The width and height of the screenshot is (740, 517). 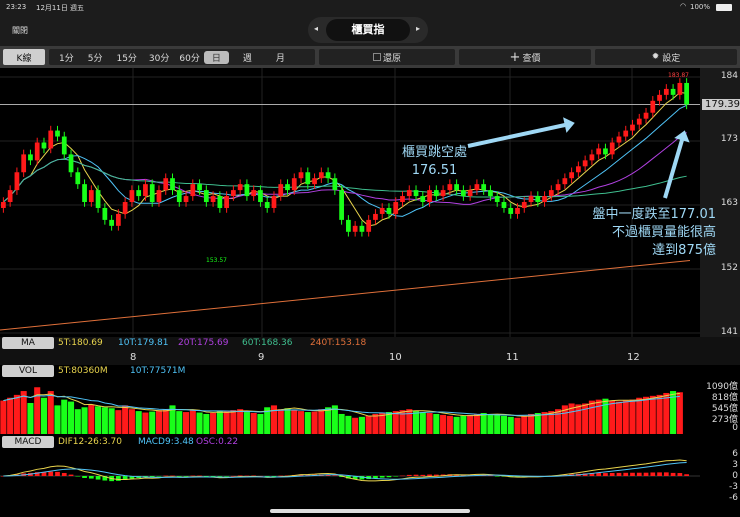 What do you see at coordinates (350, 477) in the screenshot?
I see `macd-chart` at bounding box center [350, 477].